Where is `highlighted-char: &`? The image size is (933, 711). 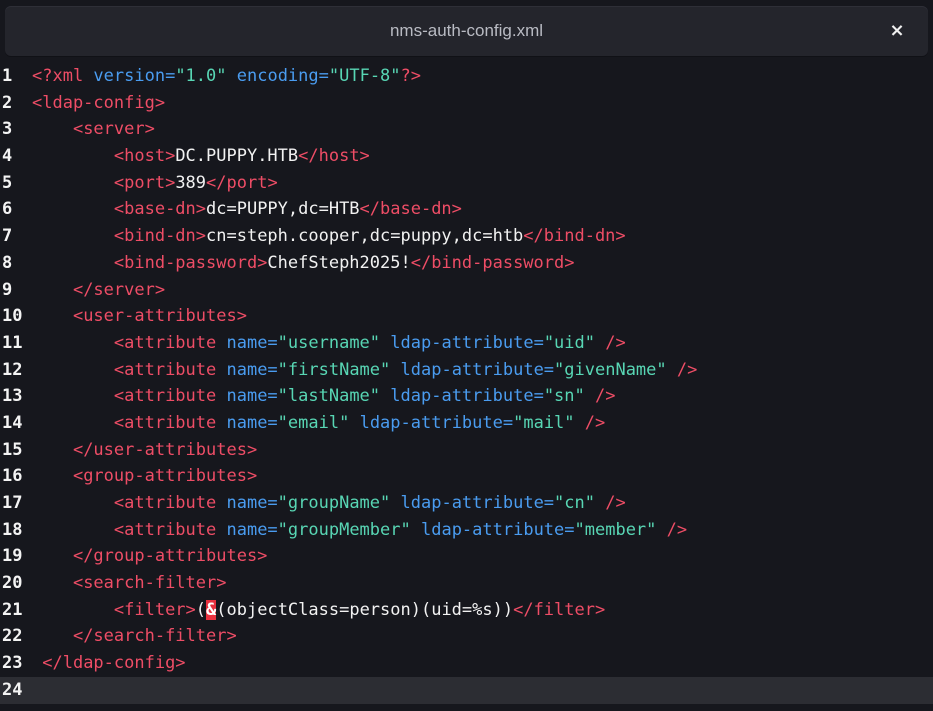
highlighted-char: & is located at coordinates (211, 609).